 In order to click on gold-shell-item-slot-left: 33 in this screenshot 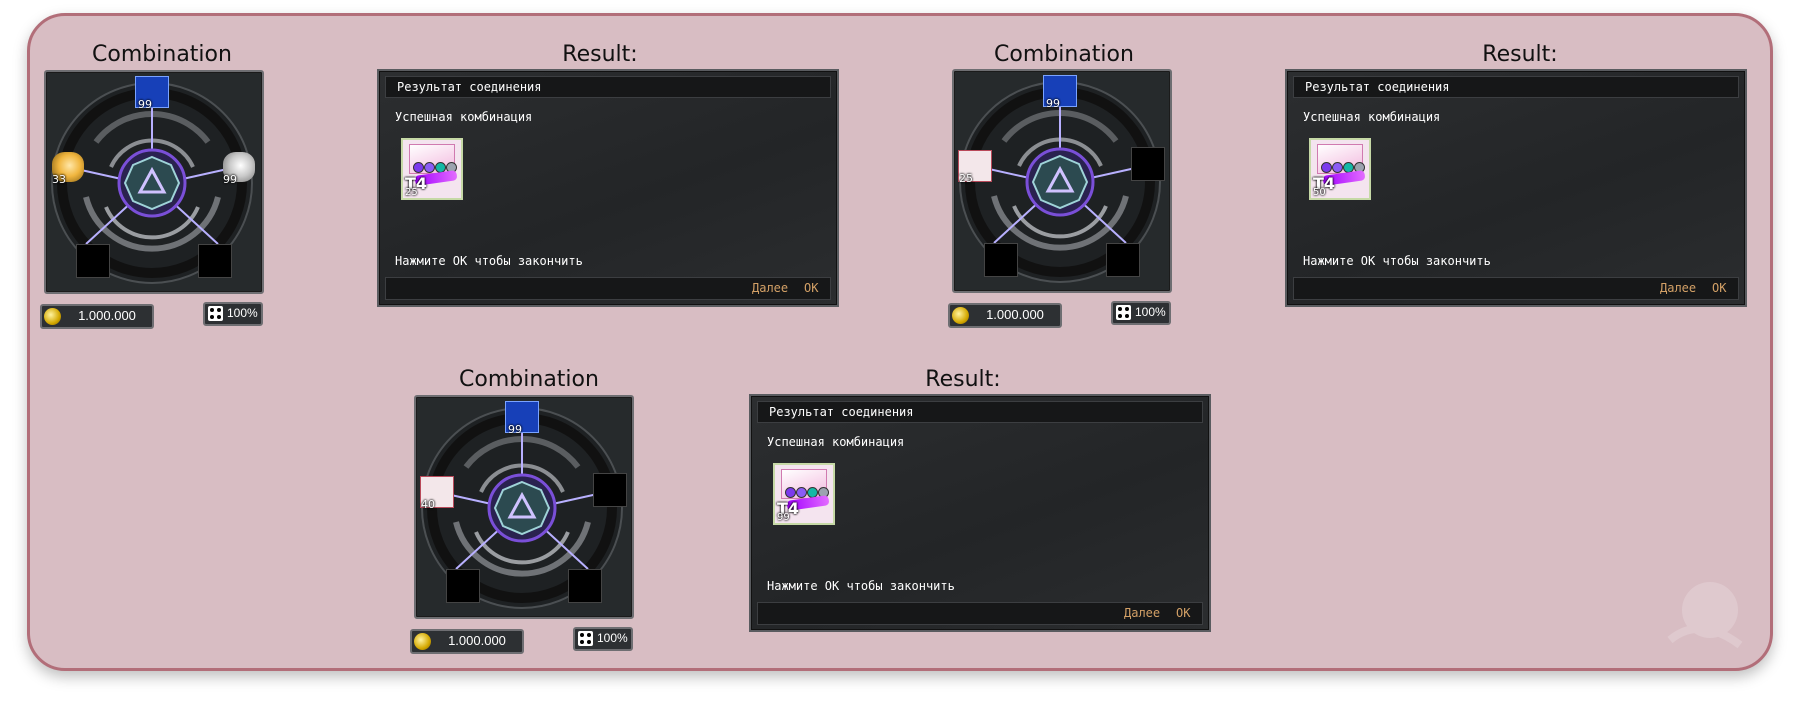, I will do `click(68, 169)`.